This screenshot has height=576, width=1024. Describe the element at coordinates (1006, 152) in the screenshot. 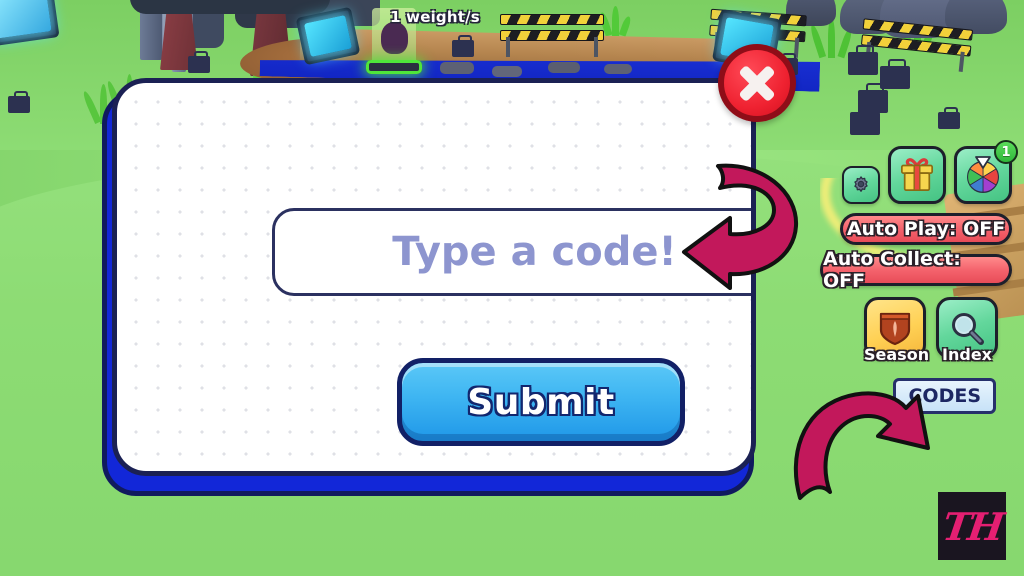

I see `spin-wheel-badge: 1` at that location.